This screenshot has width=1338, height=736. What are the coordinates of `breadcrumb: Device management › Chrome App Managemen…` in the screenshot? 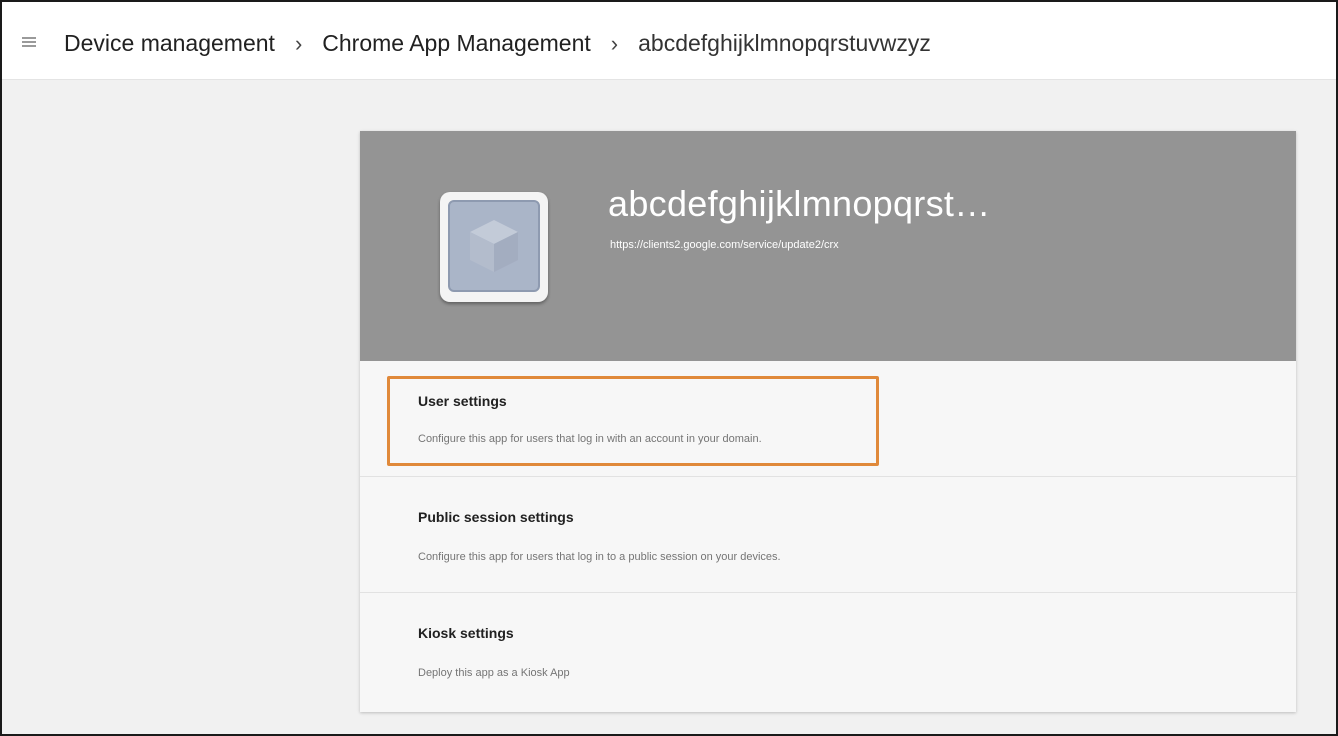 It's located at (497, 43).